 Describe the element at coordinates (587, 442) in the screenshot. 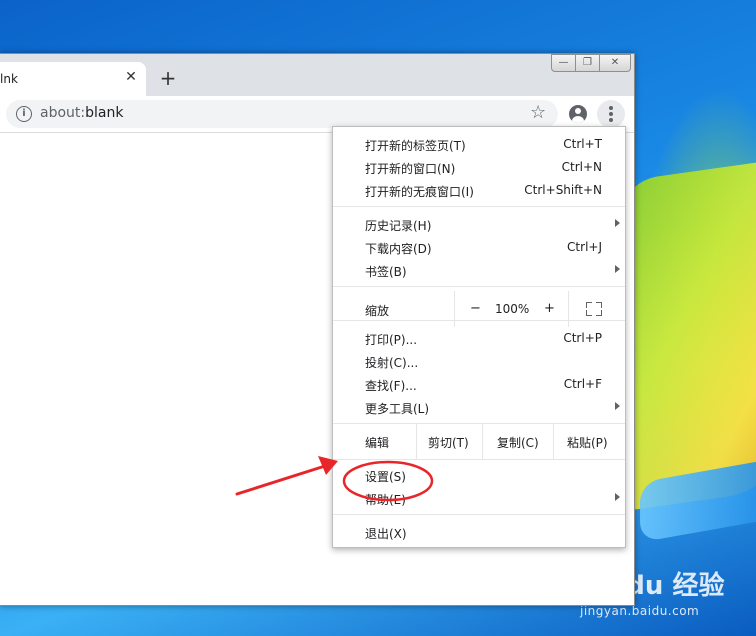

I see `paste-button: 粘贴(P)` at that location.